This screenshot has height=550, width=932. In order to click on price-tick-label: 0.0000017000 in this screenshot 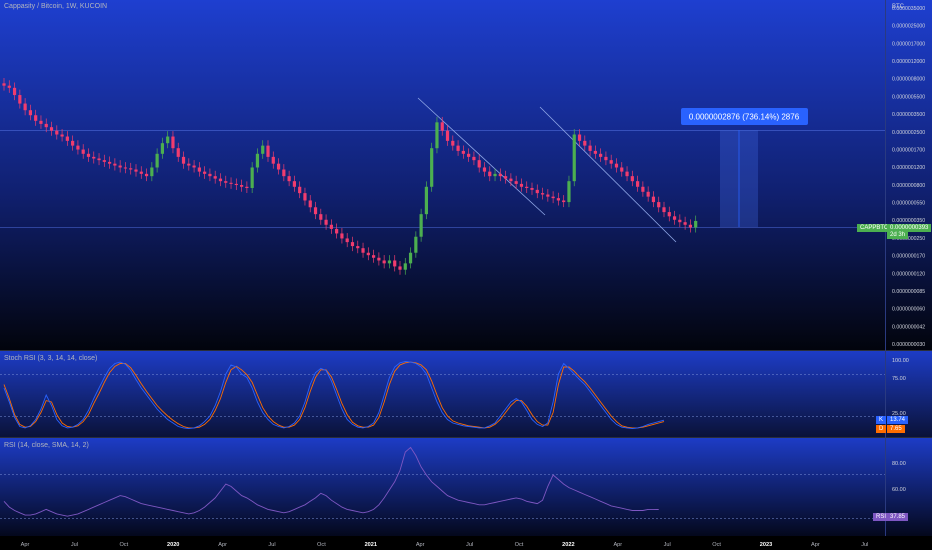, I will do `click(908, 44)`.